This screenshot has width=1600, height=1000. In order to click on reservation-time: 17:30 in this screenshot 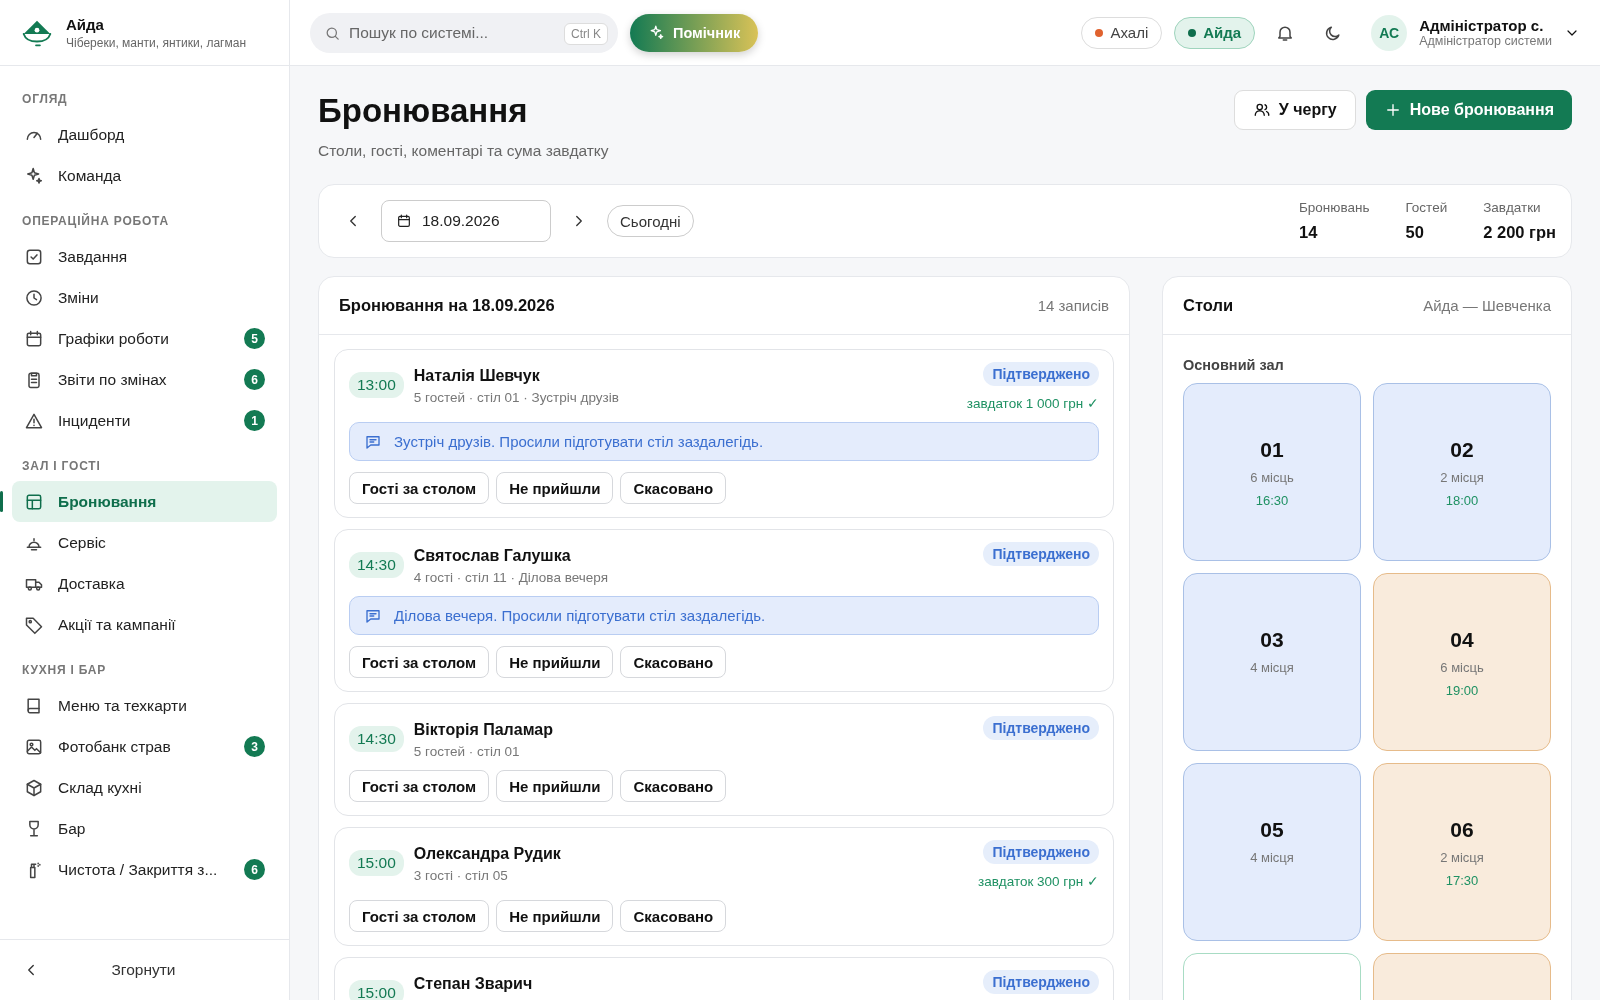, I will do `click(1462, 880)`.